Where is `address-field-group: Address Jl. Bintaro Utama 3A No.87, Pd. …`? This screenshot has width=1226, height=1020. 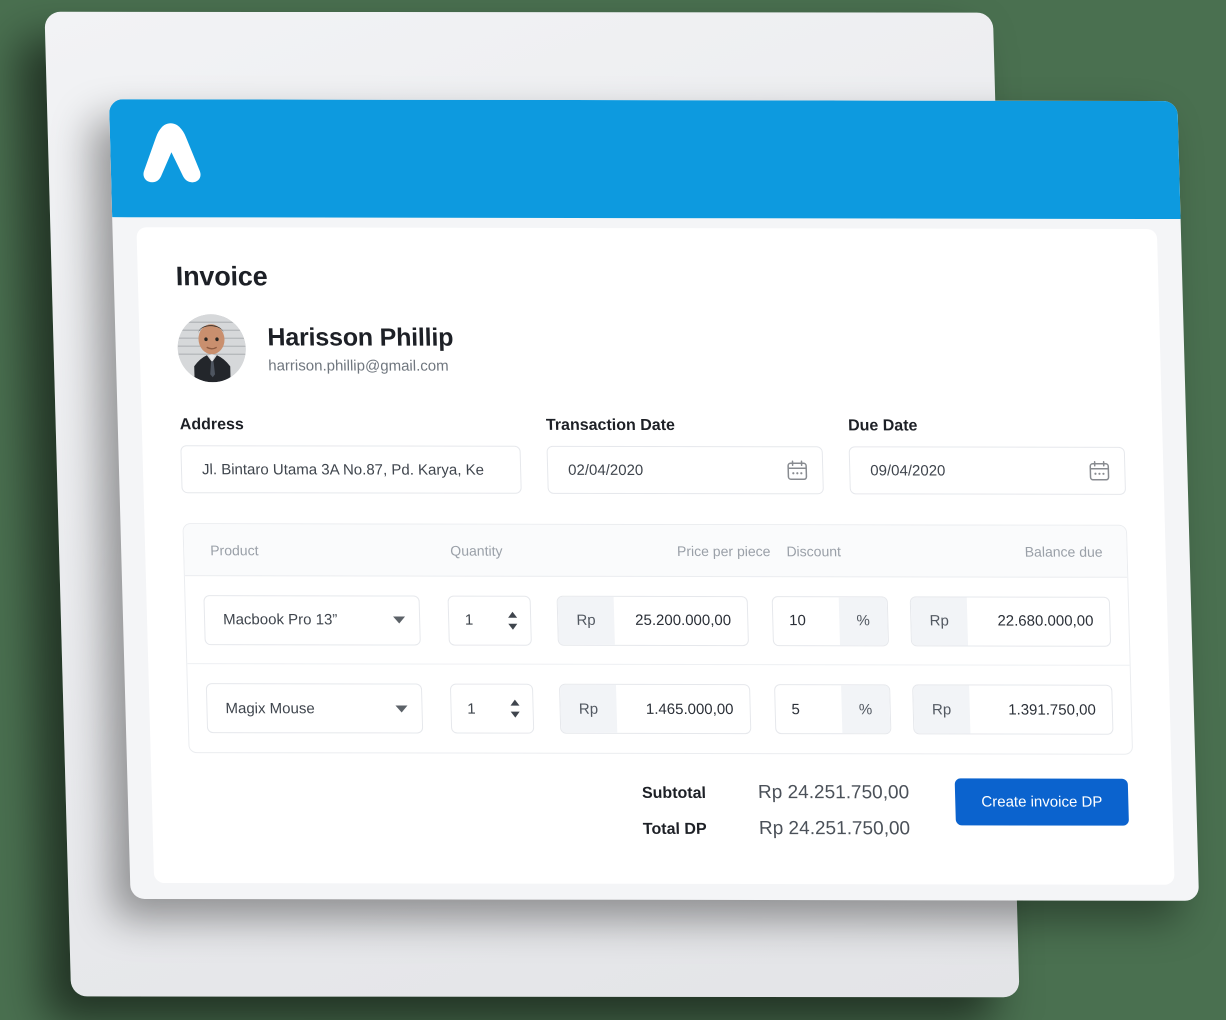
address-field-group: Address Jl. Bintaro Utama 3A No.87, Pd. … is located at coordinates (351, 455).